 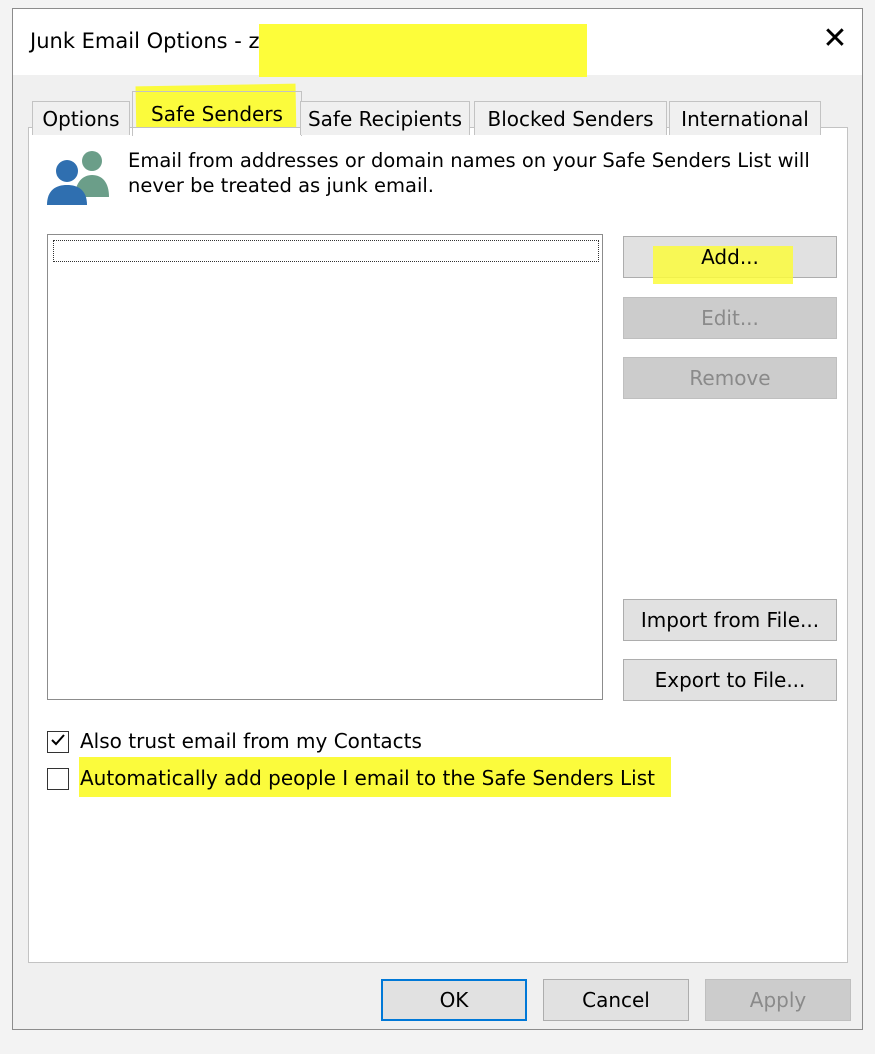 I want to click on tab-international-label: International, so click(x=745, y=119).